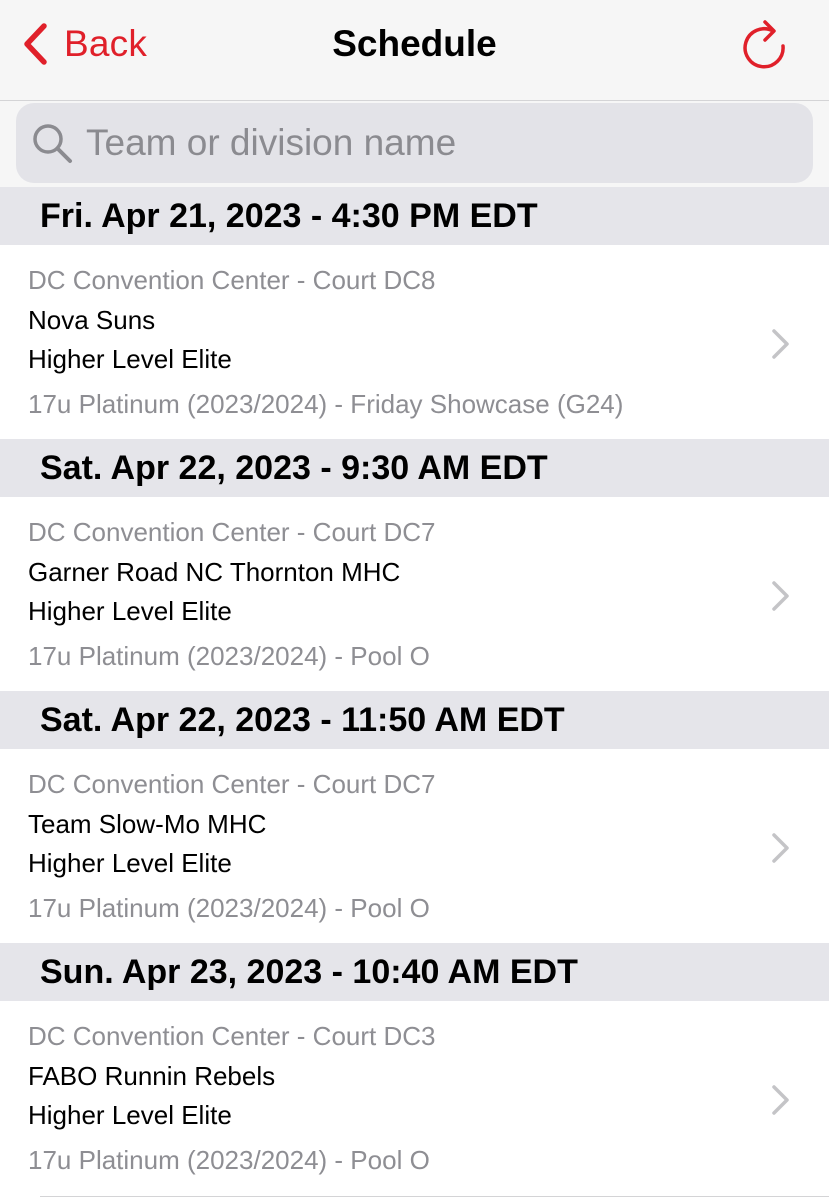 This screenshot has width=829, height=1200. Describe the element at coordinates (92, 320) in the screenshot. I see `team-name: Nova Suns` at that location.